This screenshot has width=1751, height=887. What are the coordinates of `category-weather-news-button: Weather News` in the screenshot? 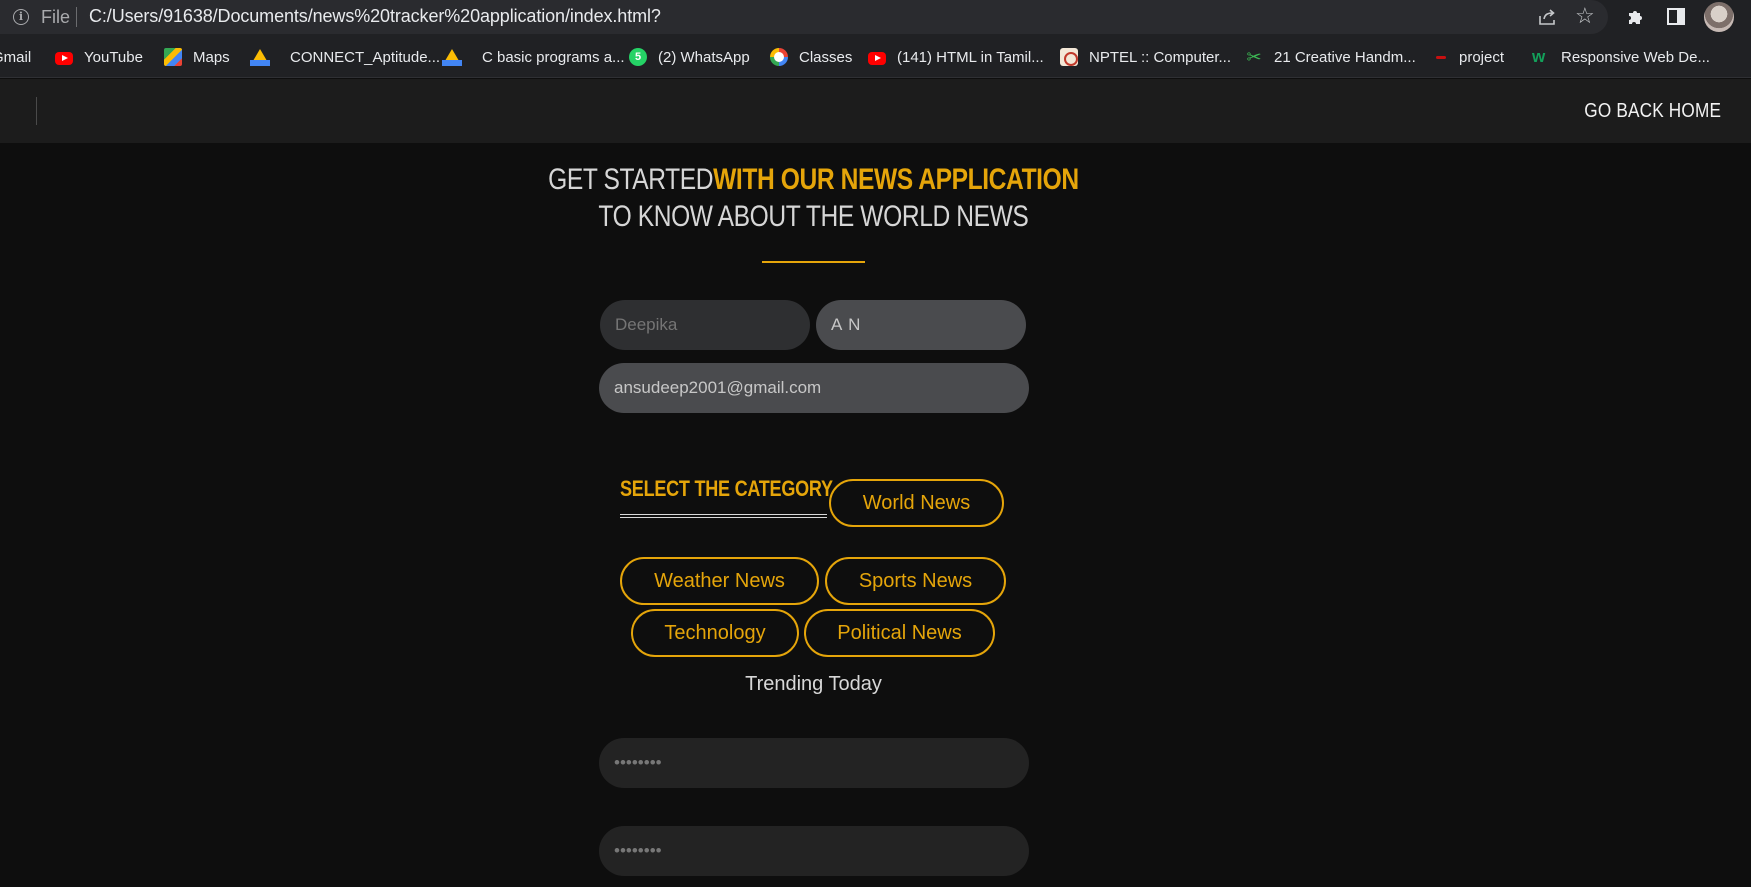 It's located at (719, 581).